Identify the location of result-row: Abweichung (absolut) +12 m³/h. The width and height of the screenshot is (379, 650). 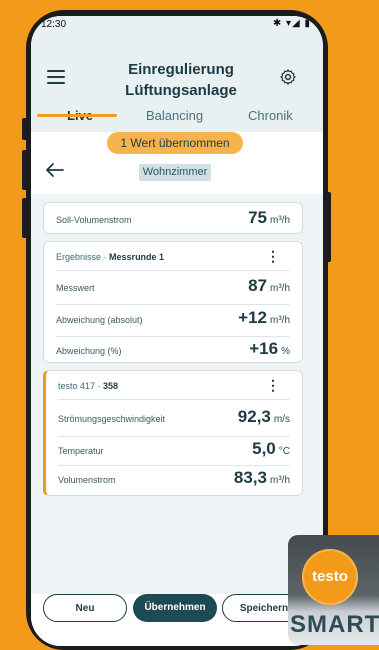
(173, 323).